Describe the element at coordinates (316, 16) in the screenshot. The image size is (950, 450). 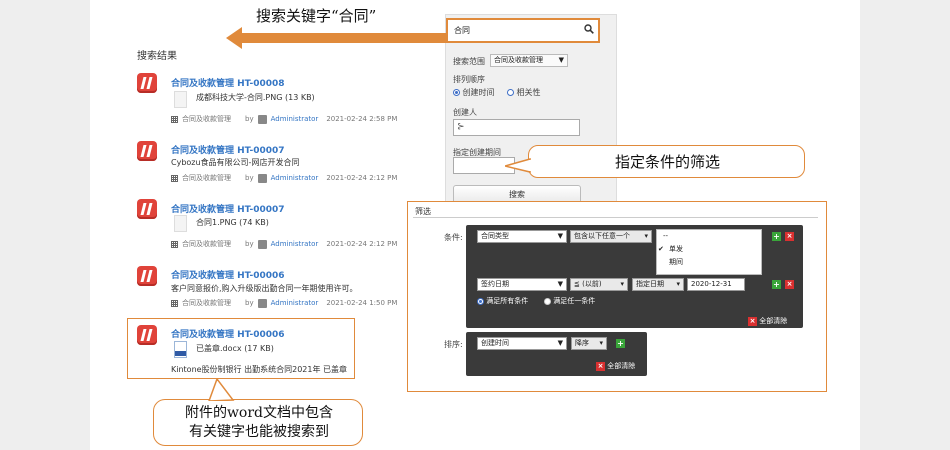
I see `search-callout-text: 搜索关键字“合同”` at that location.